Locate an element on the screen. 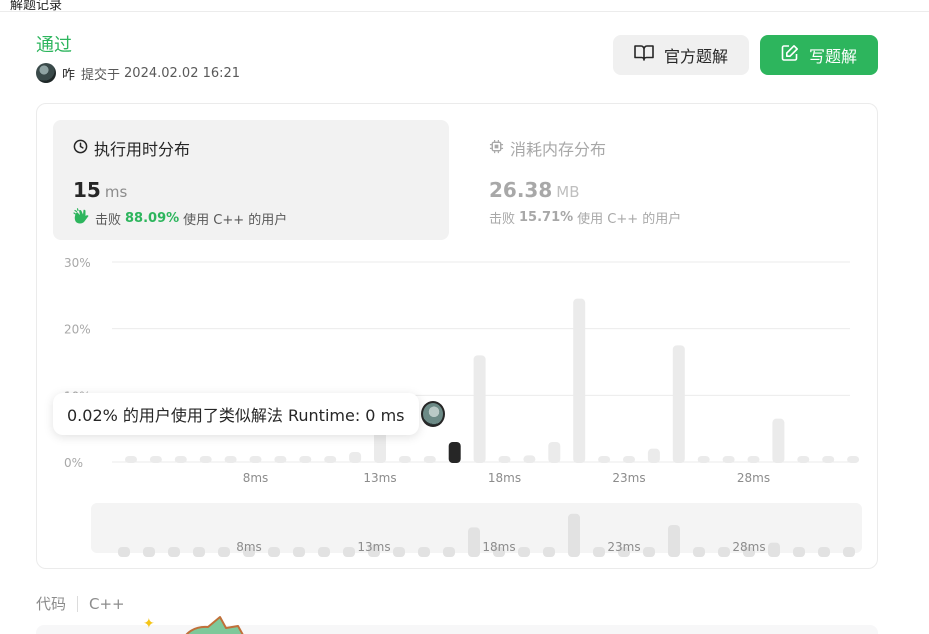  code-language: C++ is located at coordinates (107, 604).